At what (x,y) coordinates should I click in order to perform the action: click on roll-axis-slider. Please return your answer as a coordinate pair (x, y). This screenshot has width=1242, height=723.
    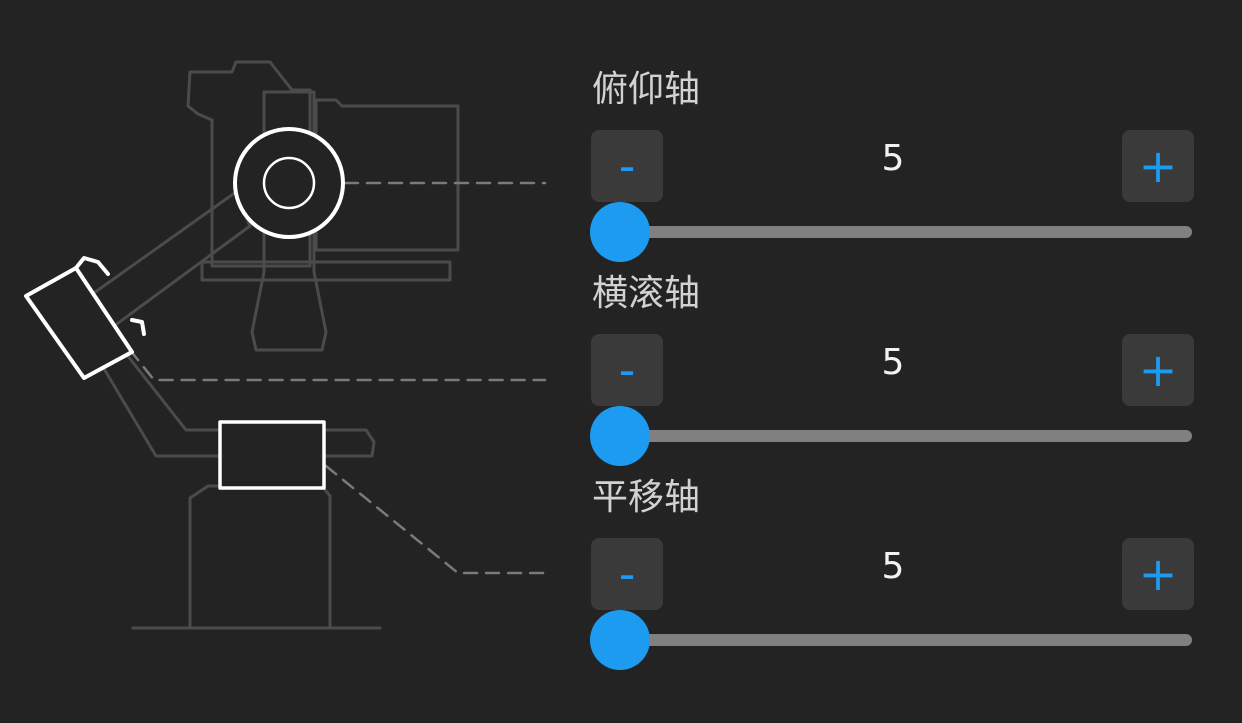
    Looking at the image, I should click on (891, 436).